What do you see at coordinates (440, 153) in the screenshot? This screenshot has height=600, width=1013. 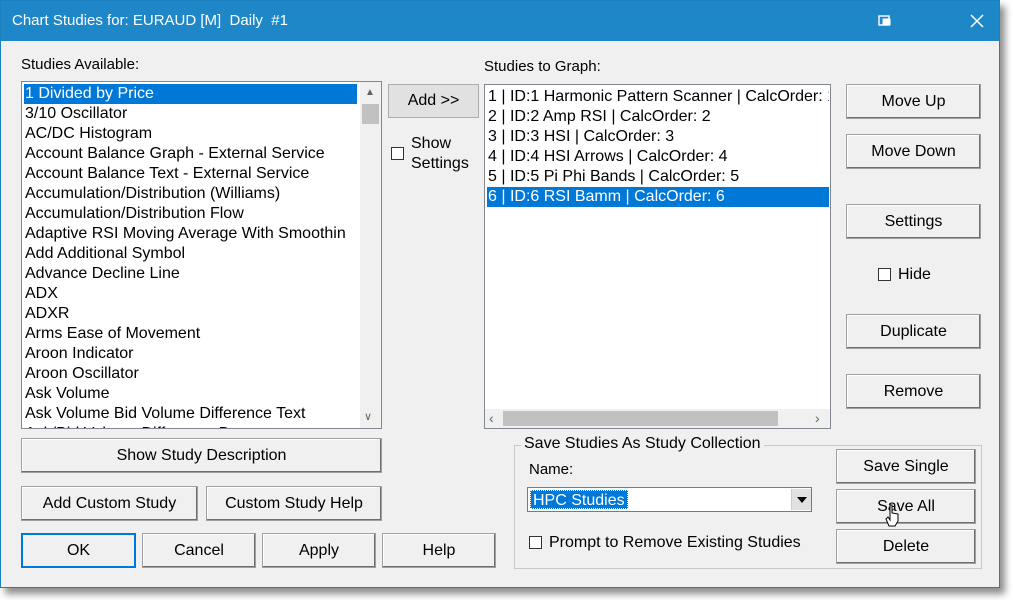 I see `show-settings-label: Show Settings` at bounding box center [440, 153].